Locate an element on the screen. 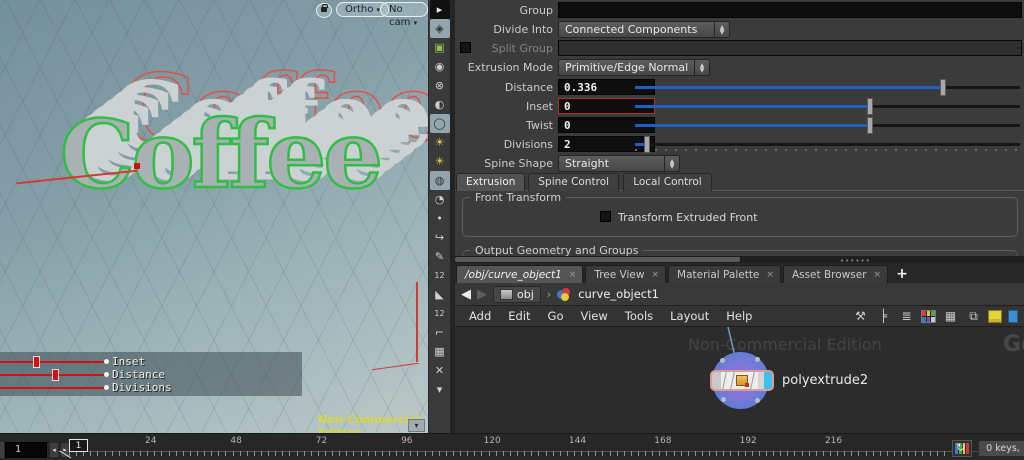 The image size is (1024, 460). playbar-left-button is located at coordinates (2, 450).